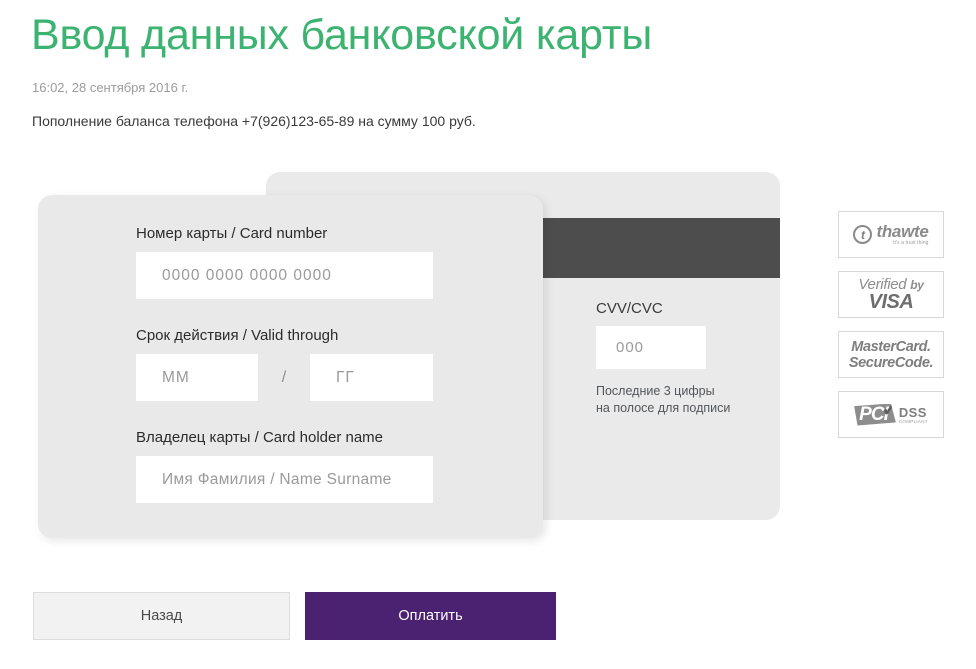 The height and width of the screenshot is (669, 976). Describe the element at coordinates (247, 275) in the screenshot. I see `card-number-placeholder: 0000 0000 0000 0000` at that location.